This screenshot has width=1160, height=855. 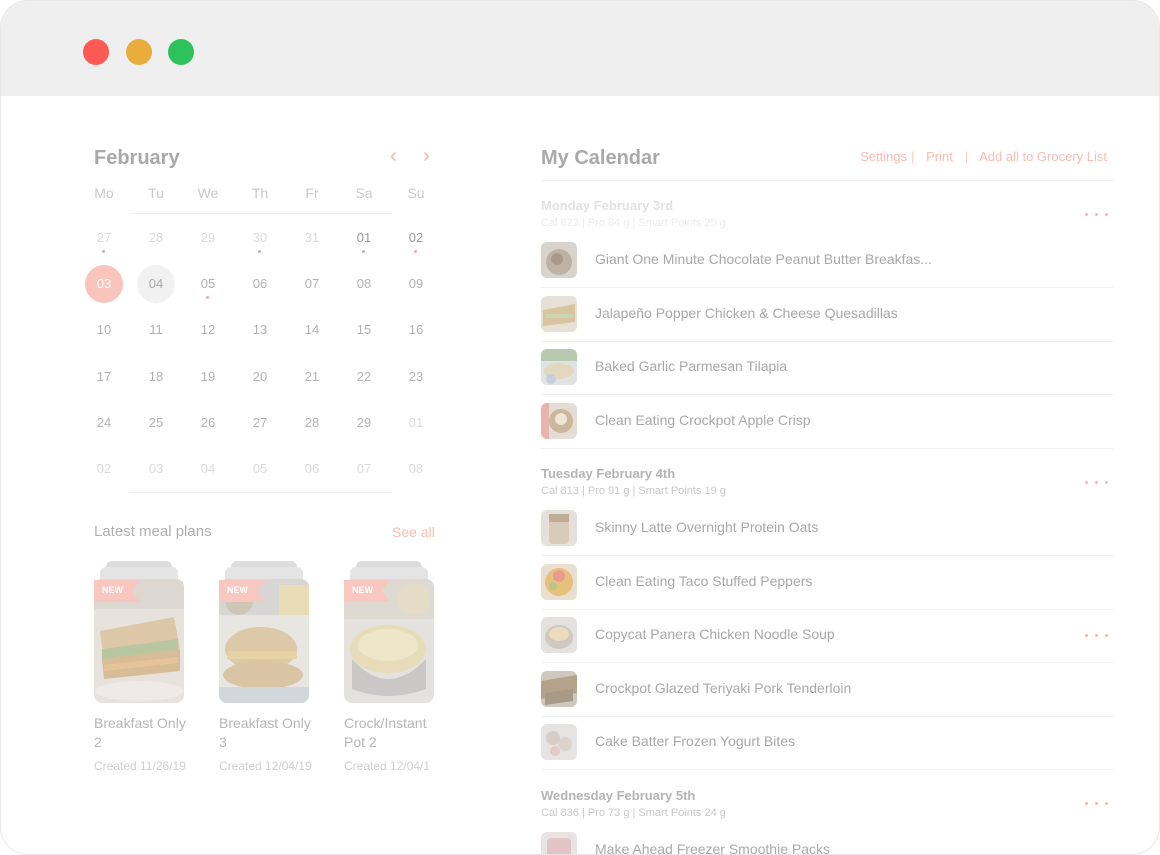 I want to click on meal-row: Crockpot Glazed Teriyaki Pork Tenderloin, so click(x=827, y=690).